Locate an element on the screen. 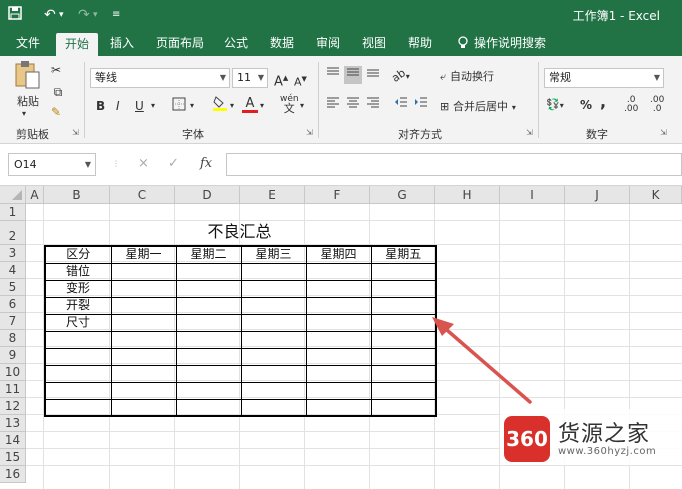  tell-me-search: 操作说明搜索 is located at coordinates (516, 43).